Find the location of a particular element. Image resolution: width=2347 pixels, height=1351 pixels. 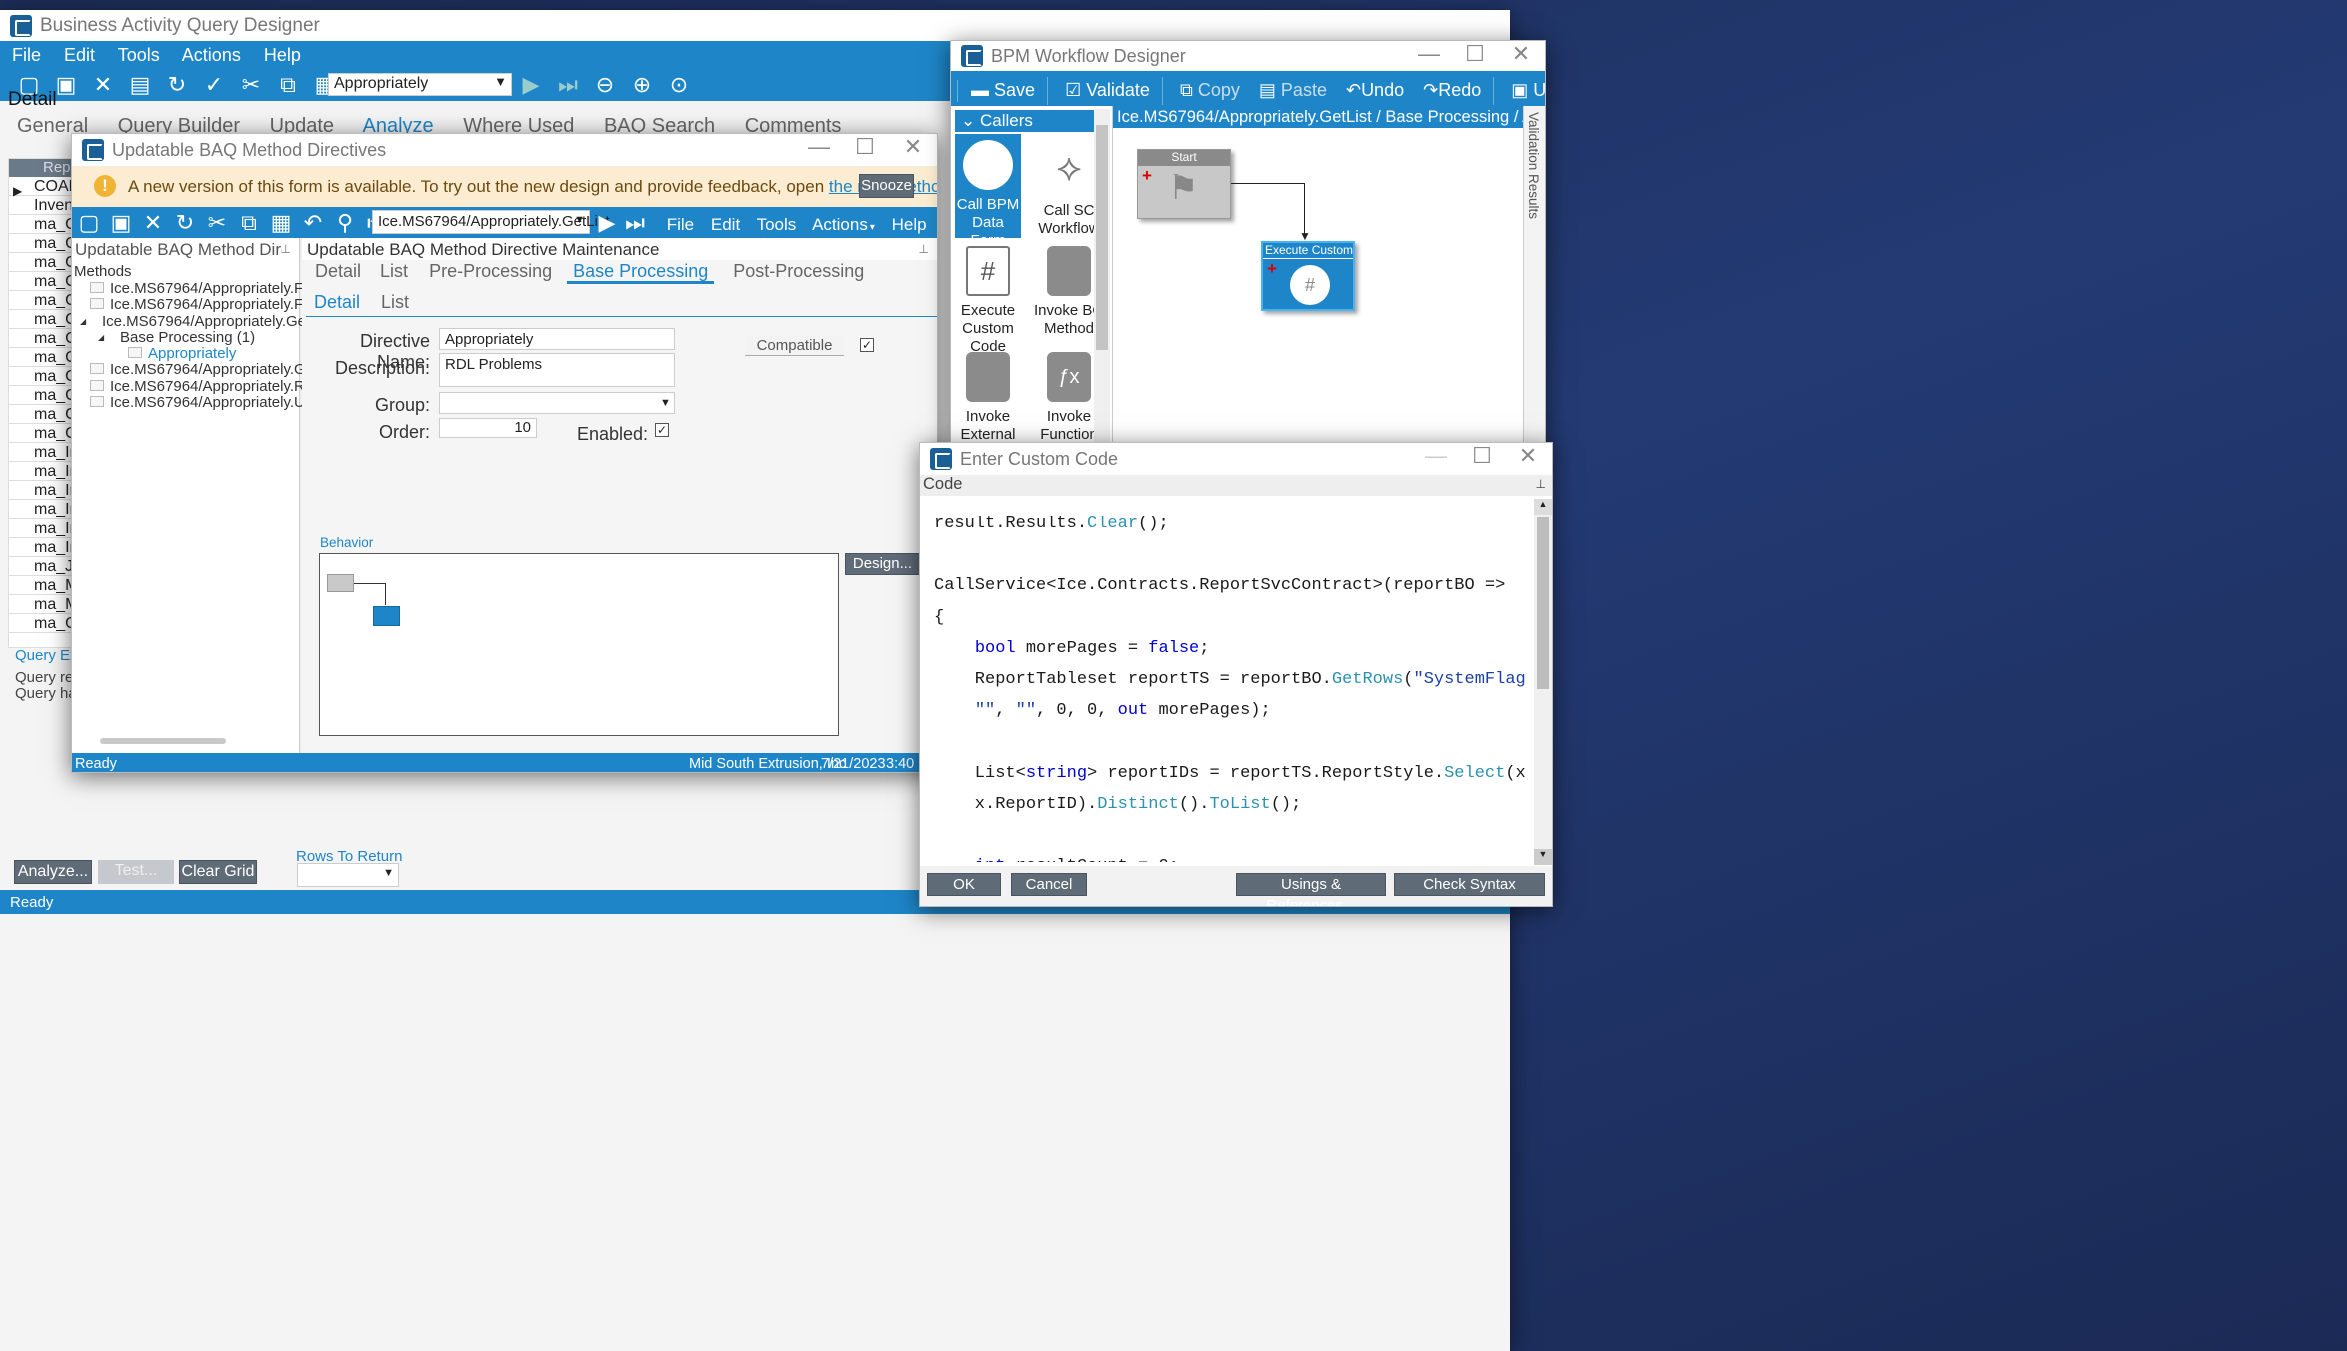

tab-detail: Detail is located at coordinates (338, 271).